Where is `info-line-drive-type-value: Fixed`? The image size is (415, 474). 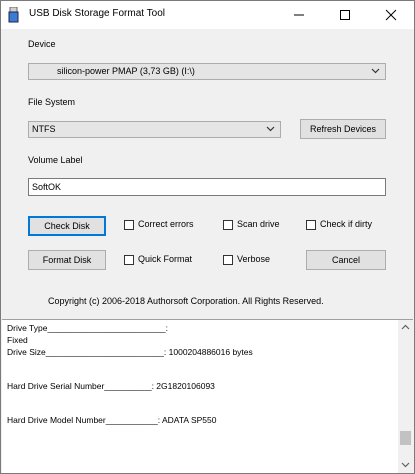 info-line-drive-type-value: Fixed is located at coordinates (17, 340).